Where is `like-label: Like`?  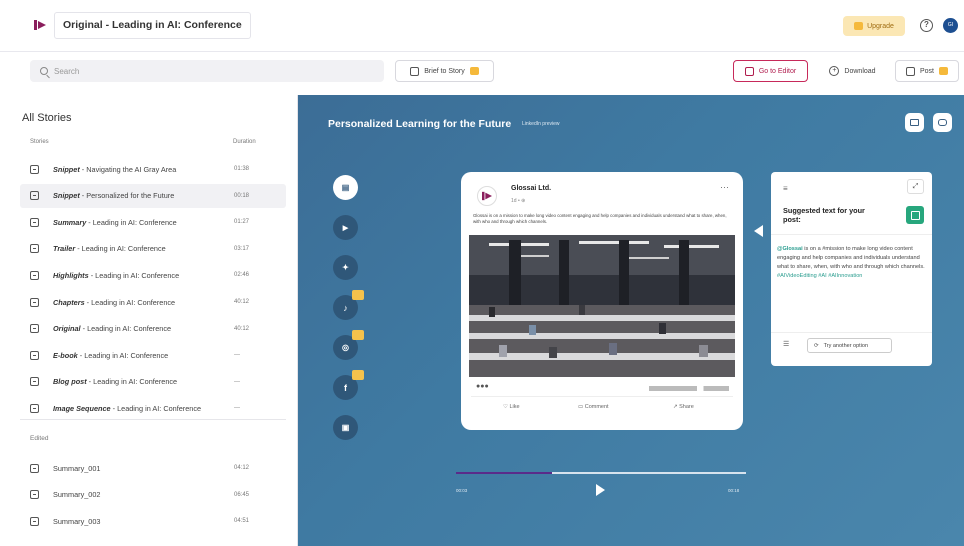 like-label: Like is located at coordinates (514, 407).